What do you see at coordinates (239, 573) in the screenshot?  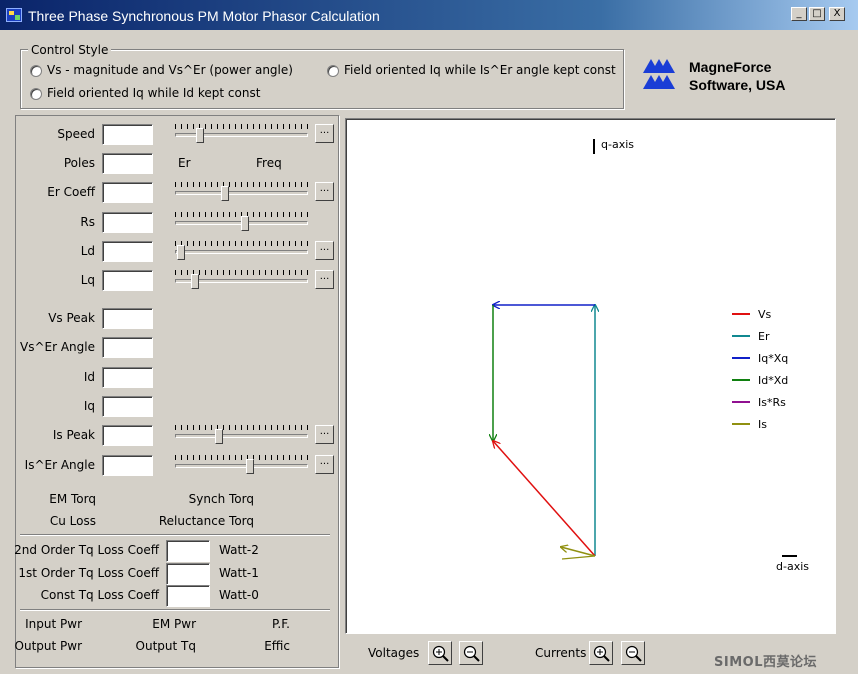 I see `first-order-loss-unit: Watt-1` at bounding box center [239, 573].